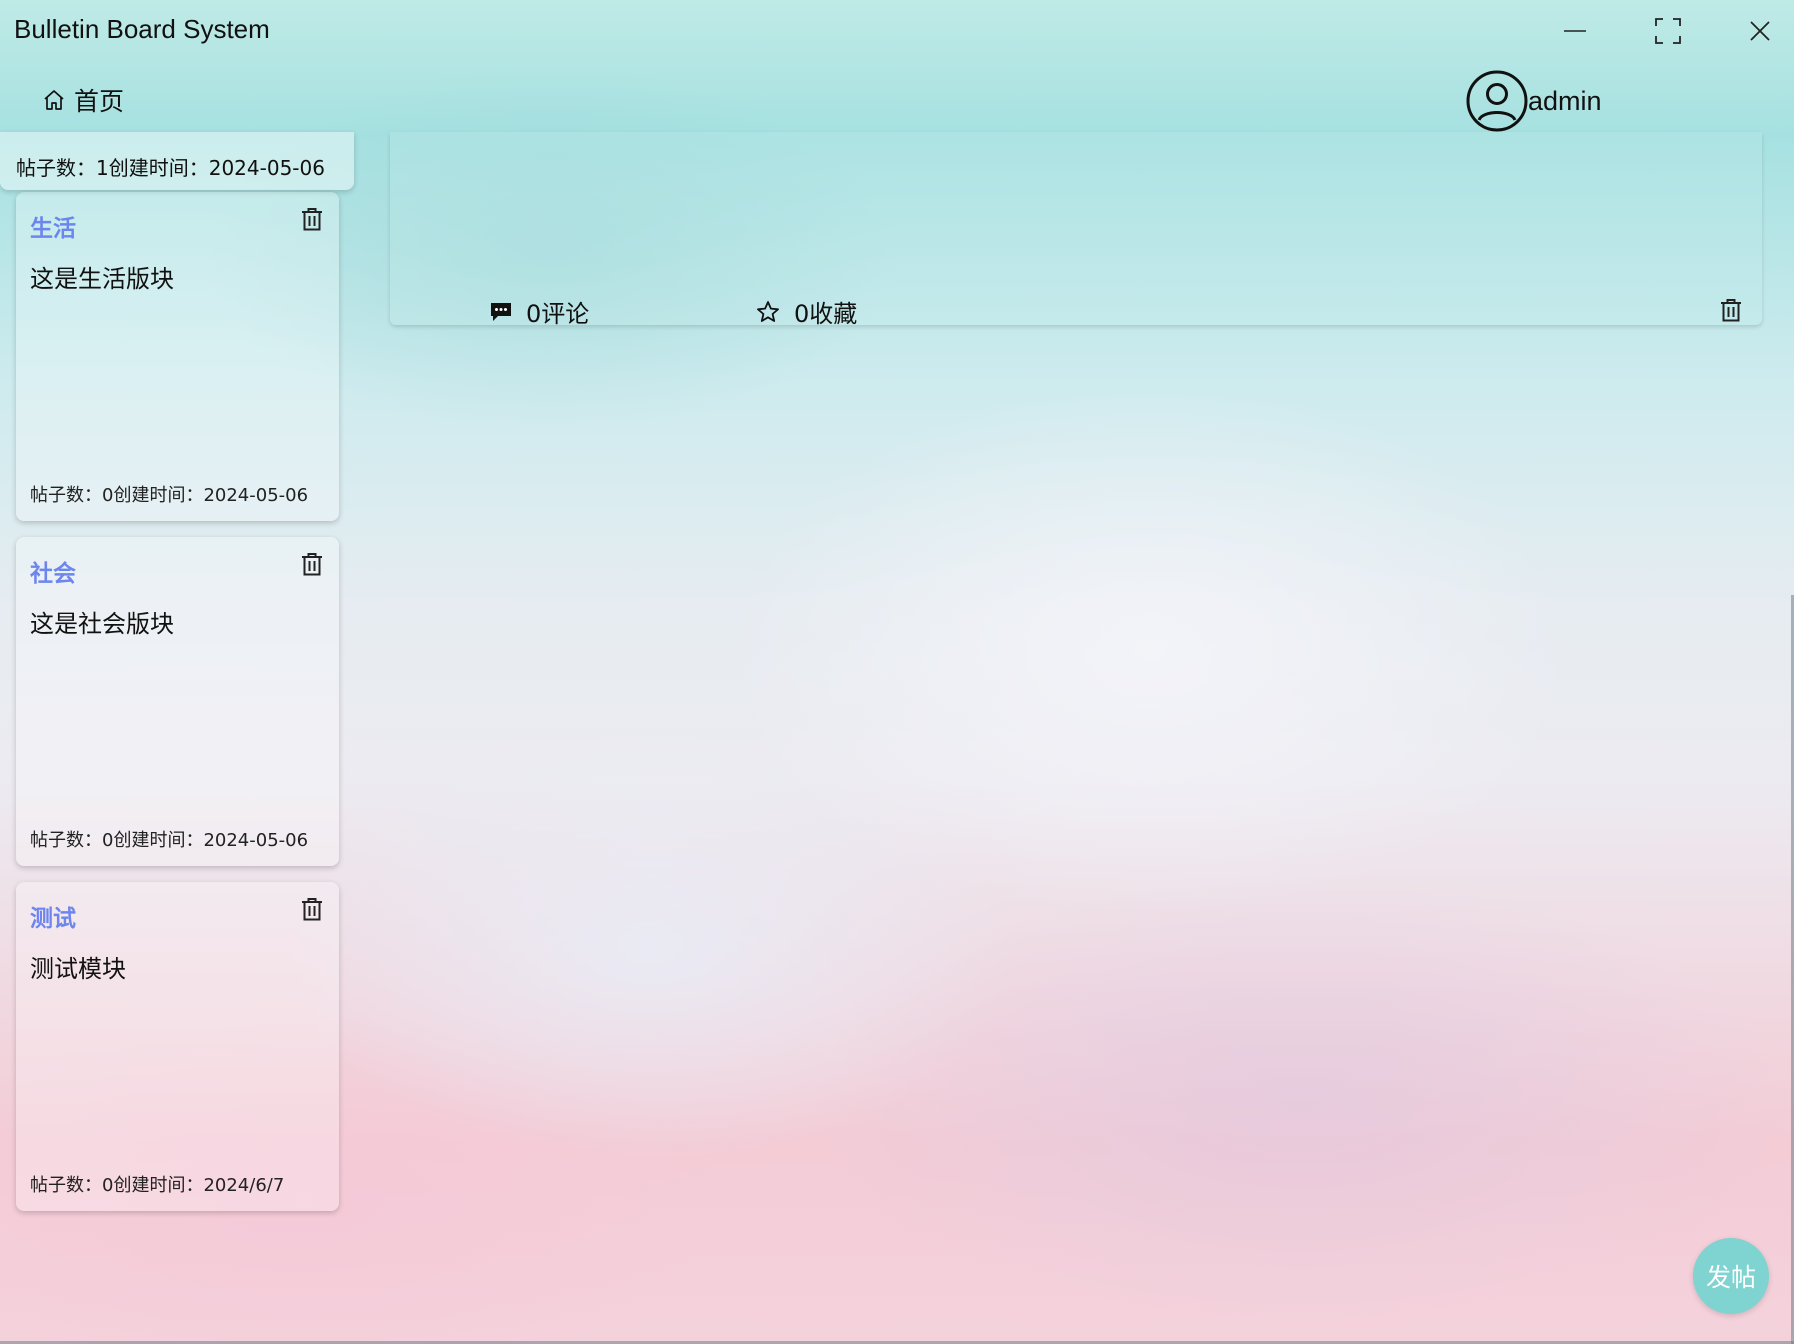  I want to click on board-card: 社会 这是社会版块 帖子数：0创建时间：2024-05-06, so click(177, 701).